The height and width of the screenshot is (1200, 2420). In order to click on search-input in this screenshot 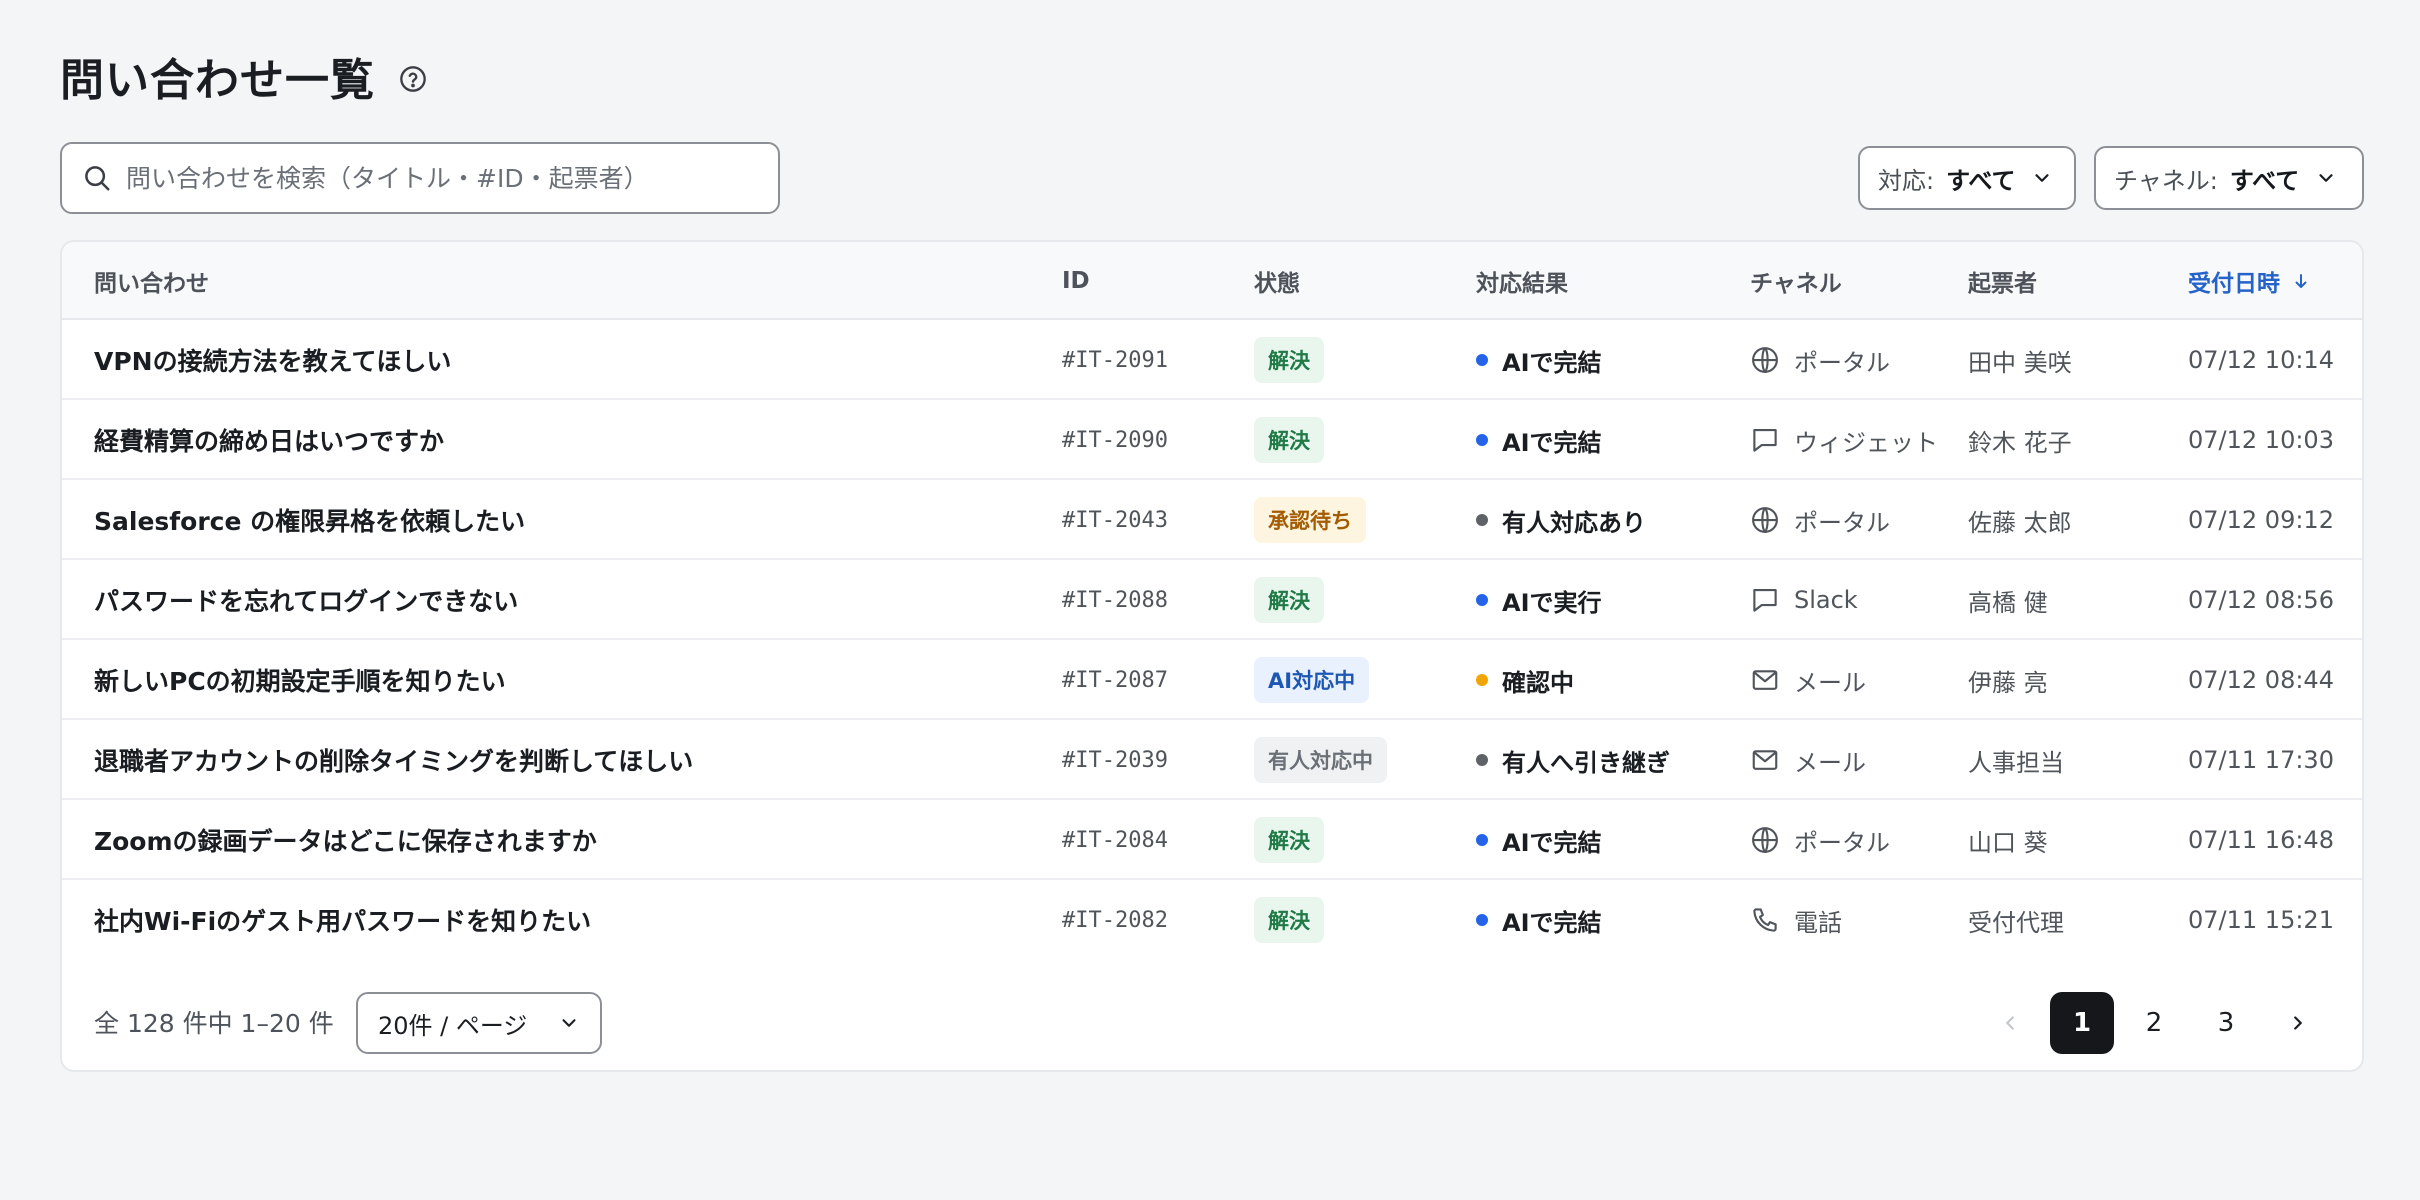, I will do `click(446, 178)`.